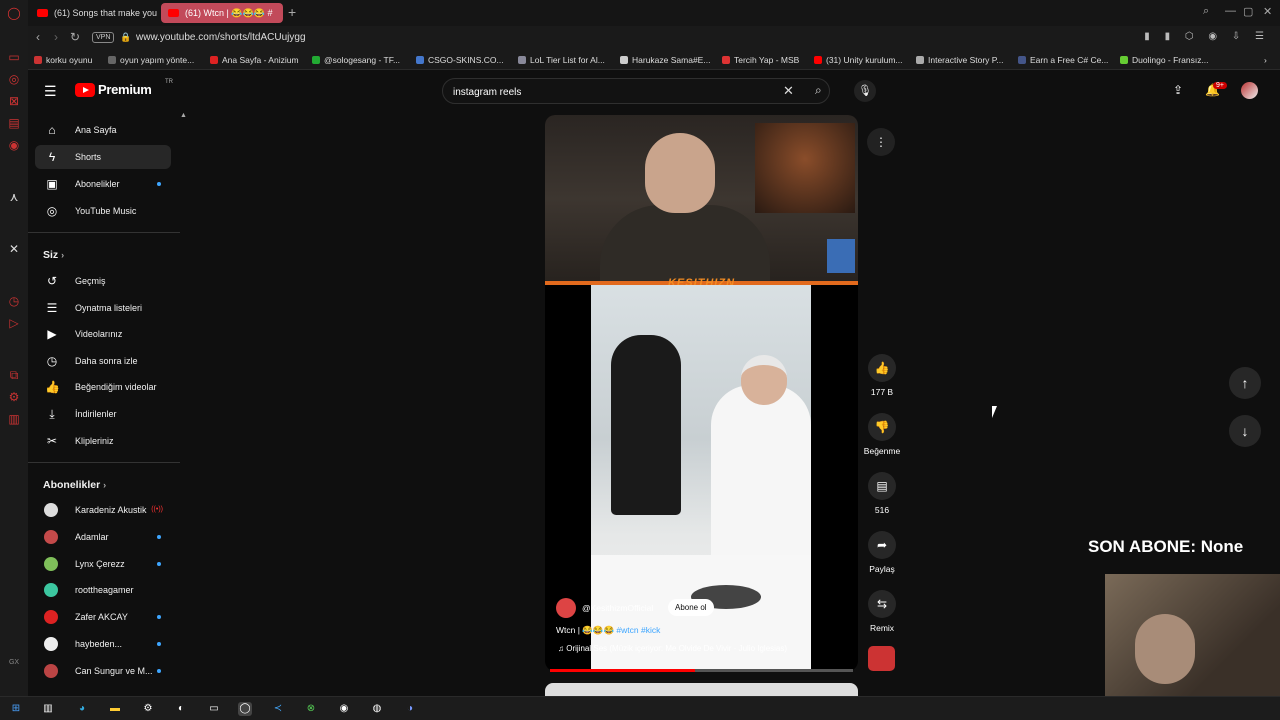 This screenshot has width=1280, height=720. I want to click on guide-item-liked-videos: 👍 Beğendiğim videolar, so click(103, 387).